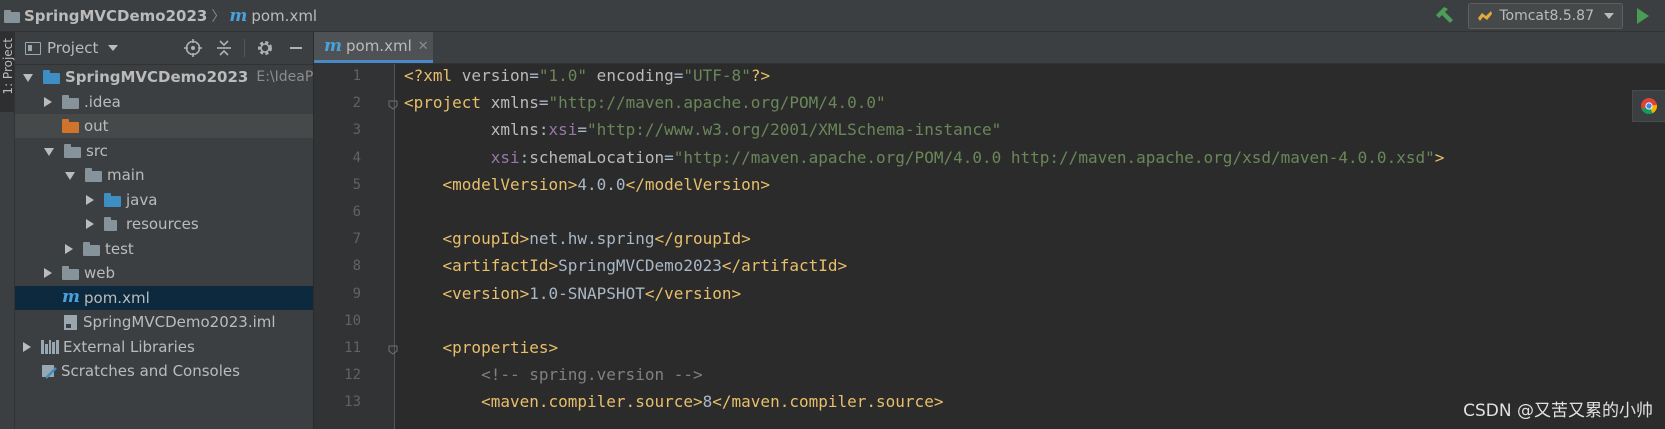 Image resolution: width=1665 pixels, height=429 pixels. I want to click on scratches-icon, so click(49, 371).